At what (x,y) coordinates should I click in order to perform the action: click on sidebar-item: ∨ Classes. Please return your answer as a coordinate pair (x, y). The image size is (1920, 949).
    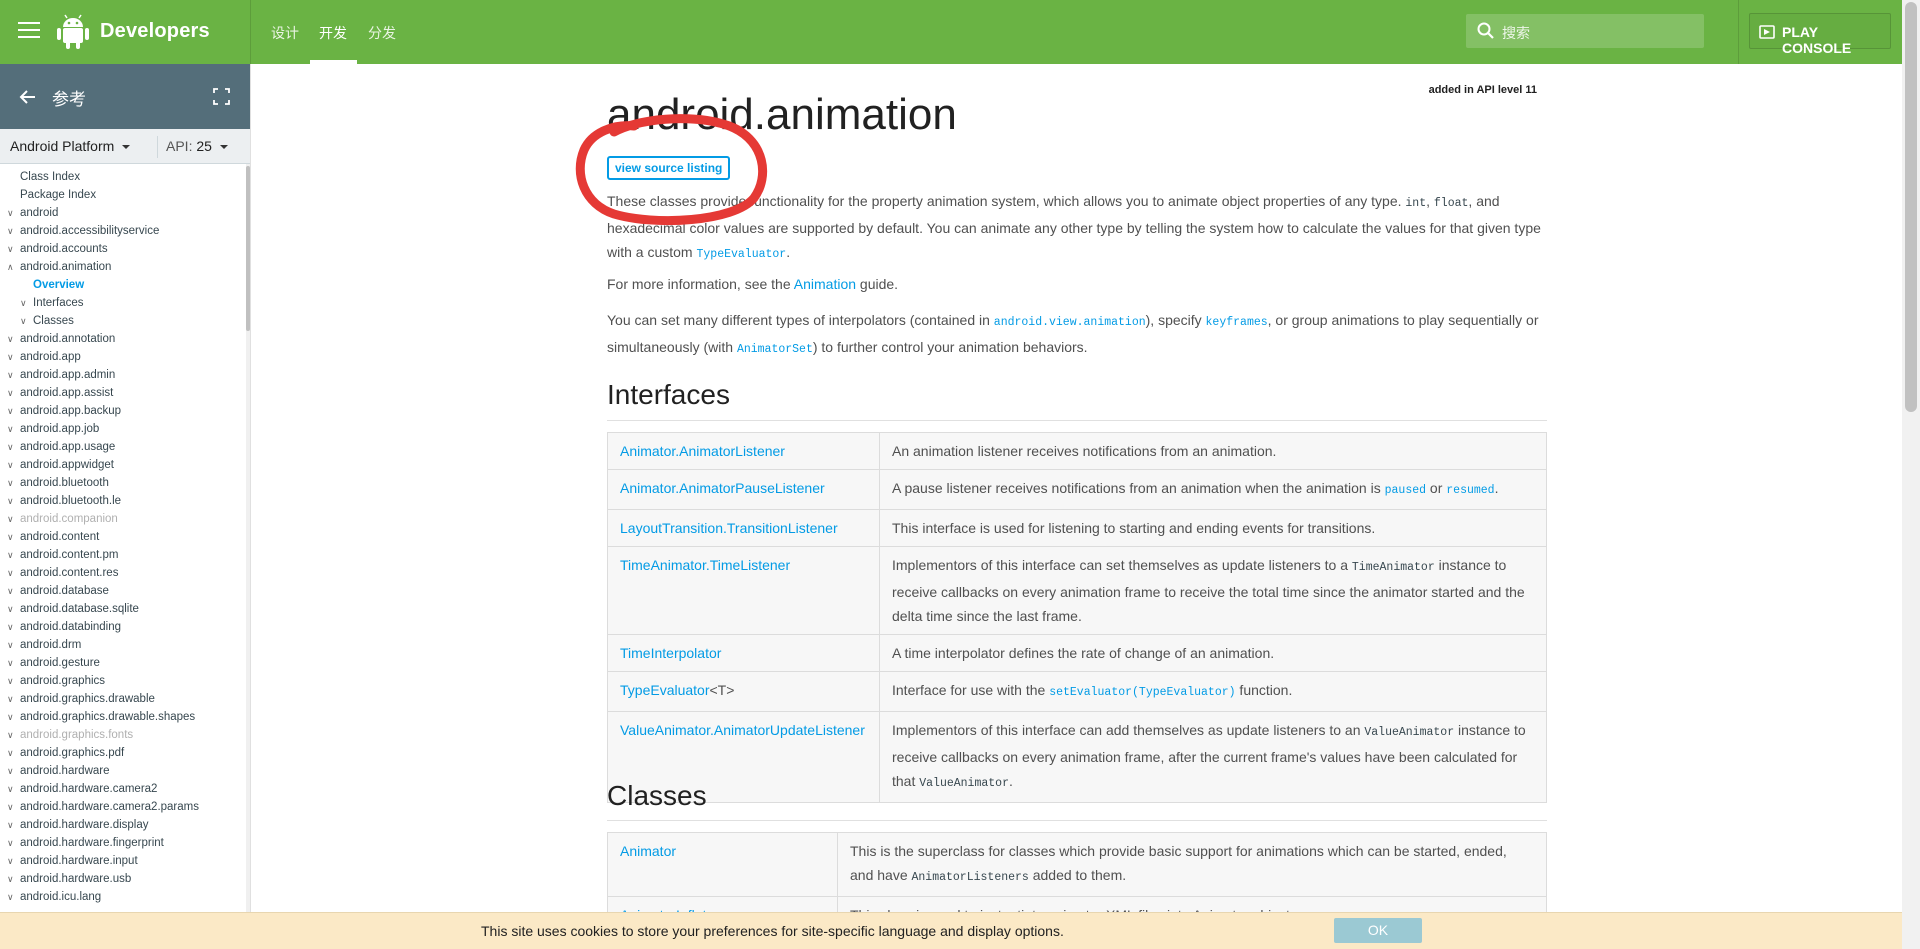
    Looking at the image, I should click on (122, 321).